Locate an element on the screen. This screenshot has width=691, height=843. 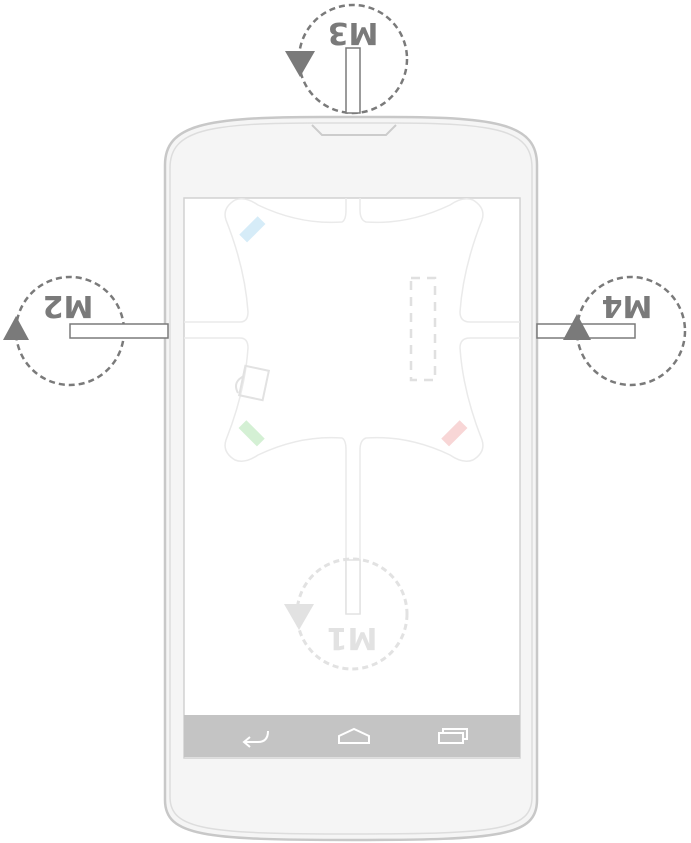
motor-m2: M2 is located at coordinates (86, 331).